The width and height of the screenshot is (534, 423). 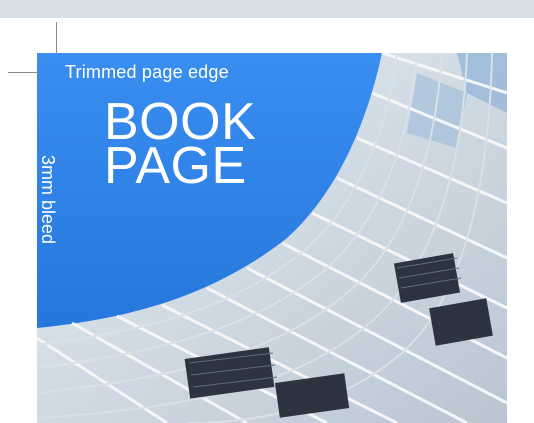 What do you see at coordinates (48, 200) in the screenshot?
I see `bleed-label: 3mm bleed` at bounding box center [48, 200].